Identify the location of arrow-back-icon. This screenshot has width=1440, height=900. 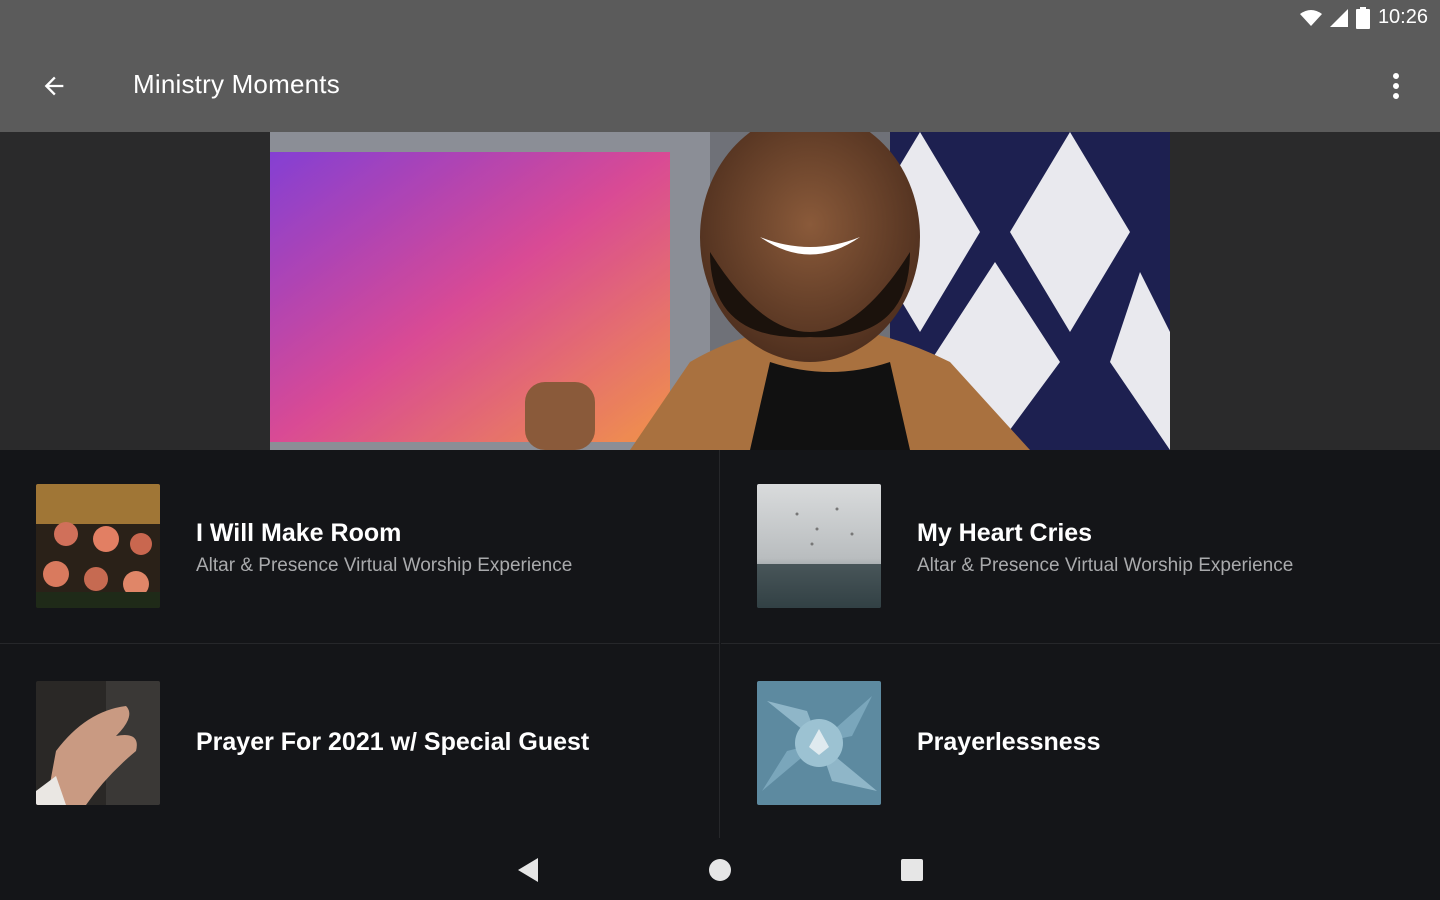
(54, 86).